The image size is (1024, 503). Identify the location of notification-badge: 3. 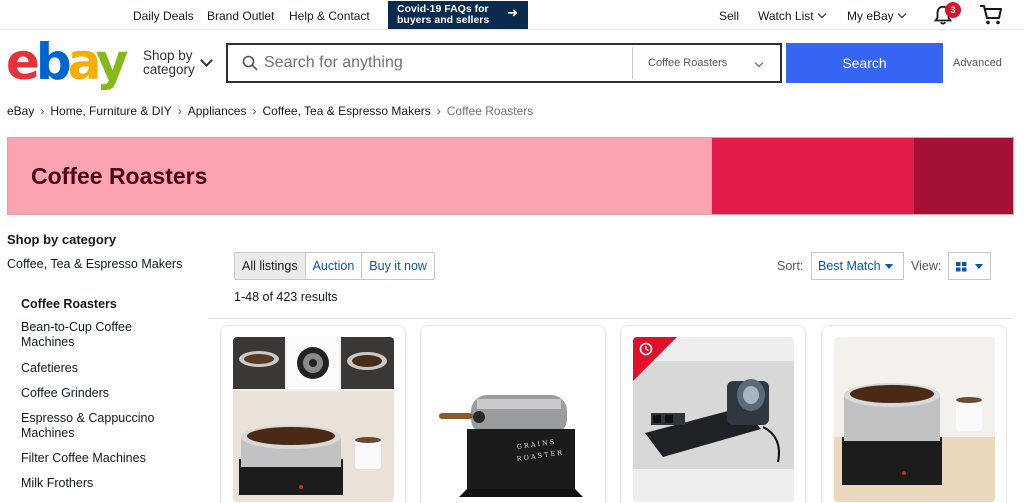
(953, 10).